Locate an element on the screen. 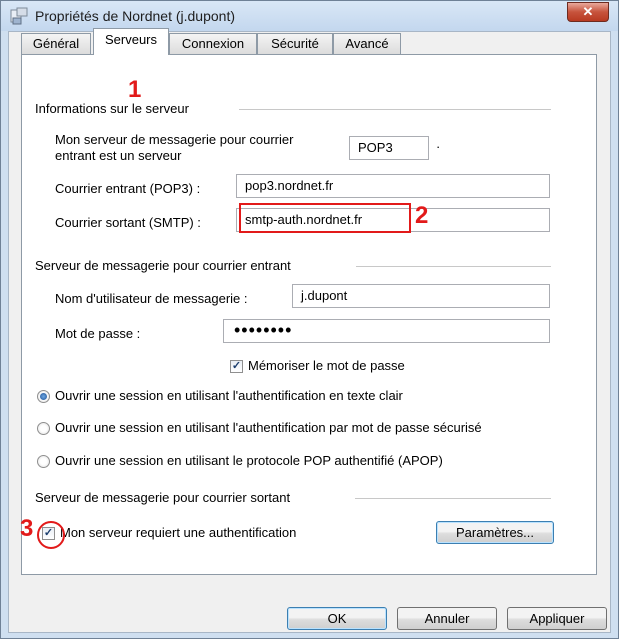 This screenshot has height=641, width=621. tab-label: Sécurité is located at coordinates (295, 43).